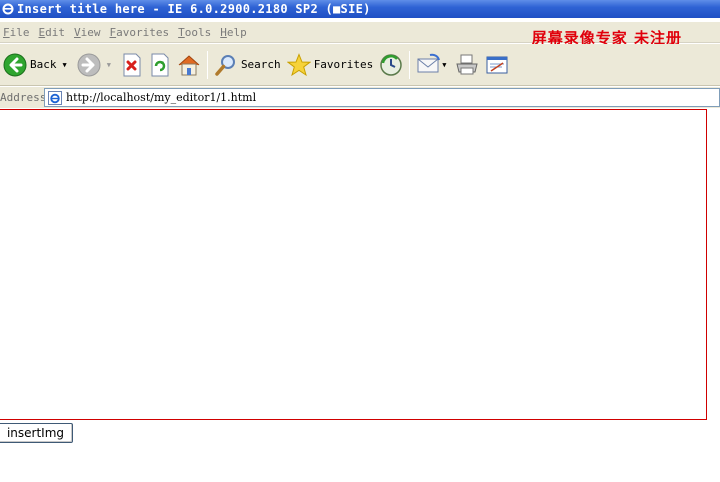  I want to click on home-icon, so click(189, 64).